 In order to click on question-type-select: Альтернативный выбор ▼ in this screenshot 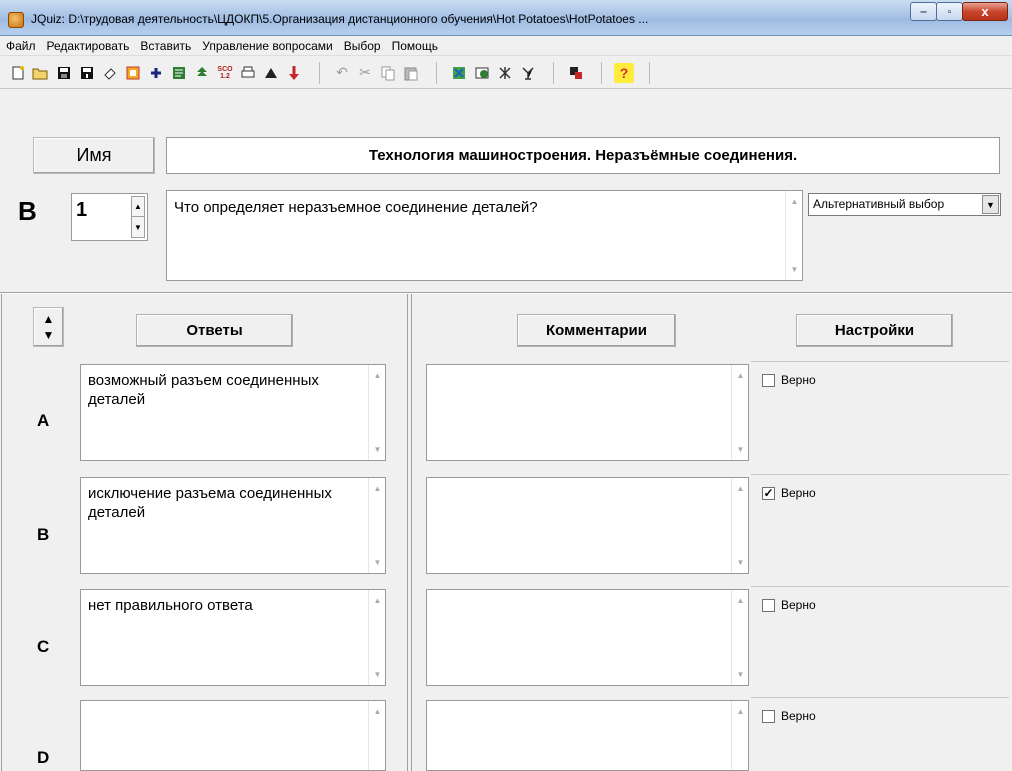, I will do `click(904, 204)`.